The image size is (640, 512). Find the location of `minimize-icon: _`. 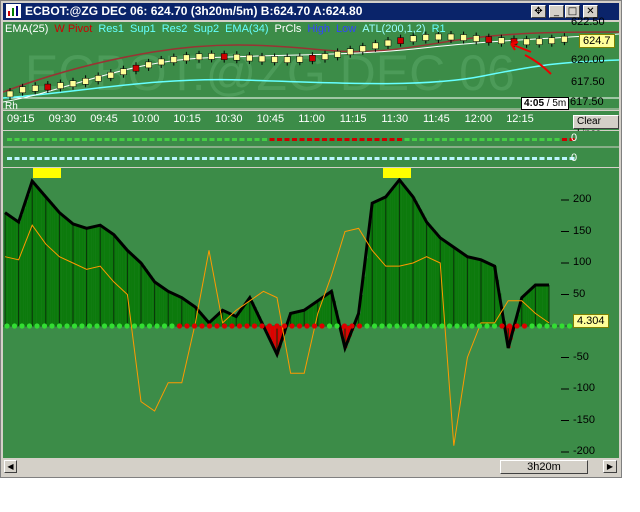

minimize-icon: _ is located at coordinates (556, 11).